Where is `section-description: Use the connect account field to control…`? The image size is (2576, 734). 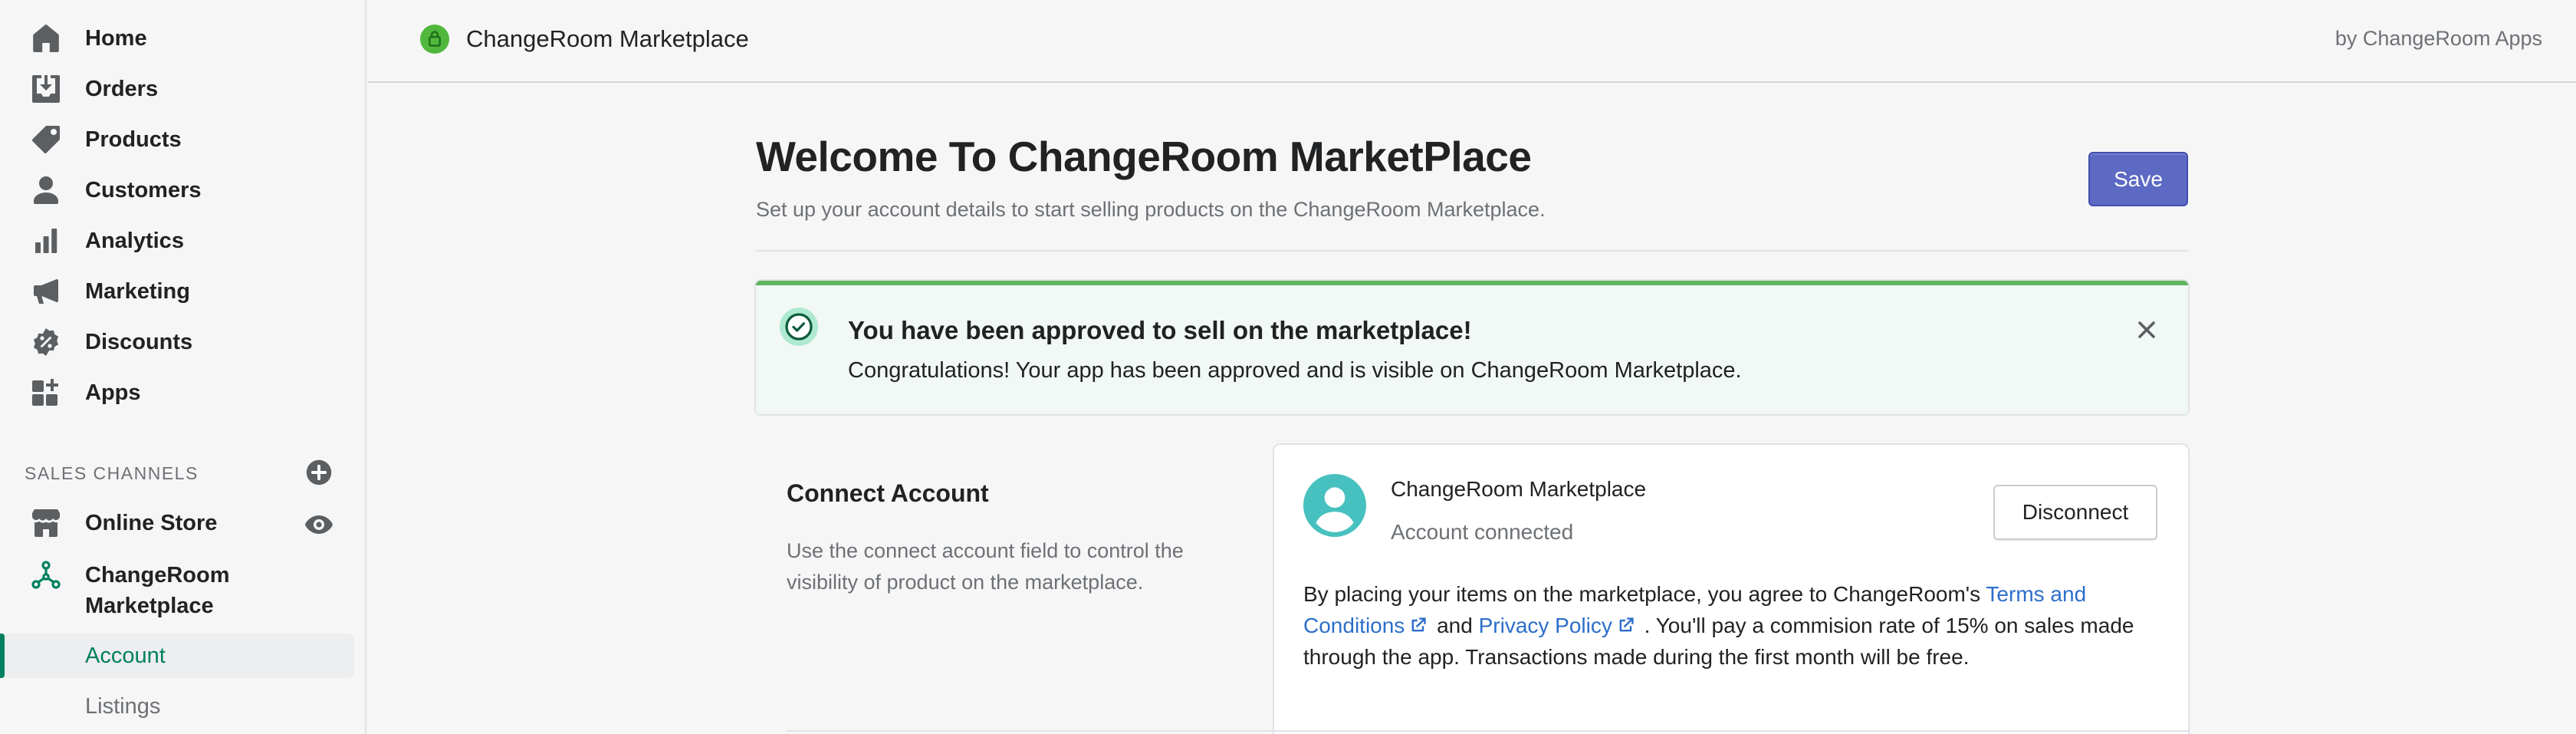
section-description: Use the connect account field to control… is located at coordinates (986, 566).